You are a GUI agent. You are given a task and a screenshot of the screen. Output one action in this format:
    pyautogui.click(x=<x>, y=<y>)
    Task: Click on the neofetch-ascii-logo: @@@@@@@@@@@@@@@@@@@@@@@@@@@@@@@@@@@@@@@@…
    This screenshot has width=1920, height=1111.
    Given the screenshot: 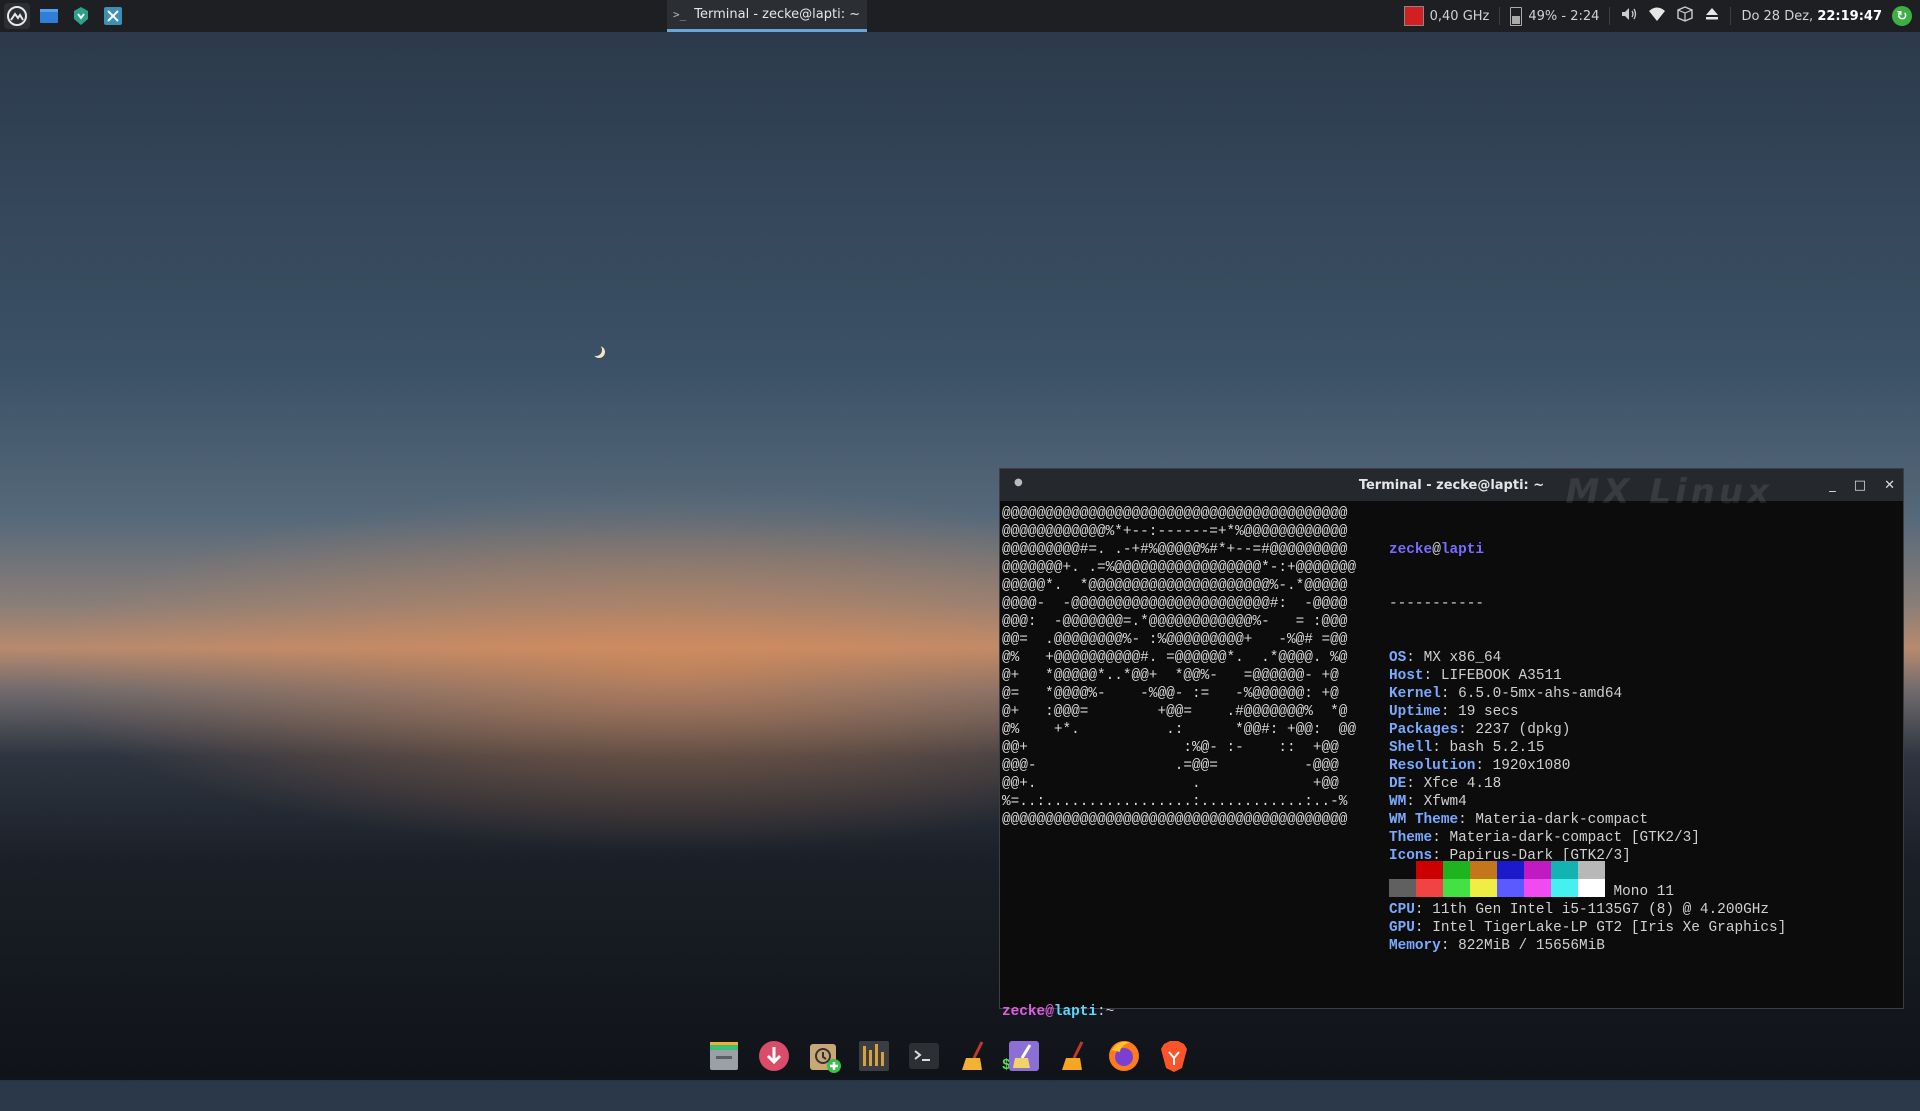 What is the action you would take?
    pyautogui.click(x=1179, y=667)
    